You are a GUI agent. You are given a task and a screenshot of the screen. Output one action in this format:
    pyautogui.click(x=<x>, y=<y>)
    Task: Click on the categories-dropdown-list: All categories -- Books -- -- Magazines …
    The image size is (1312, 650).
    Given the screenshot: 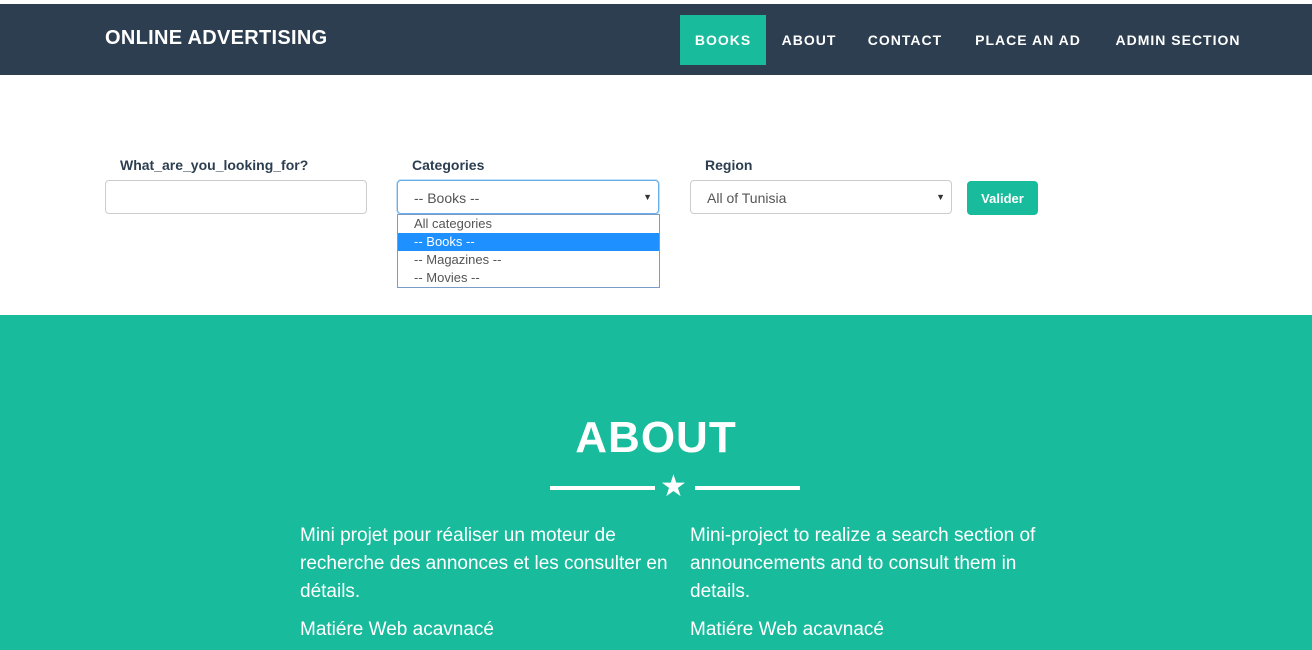 What is the action you would take?
    pyautogui.click(x=528, y=251)
    